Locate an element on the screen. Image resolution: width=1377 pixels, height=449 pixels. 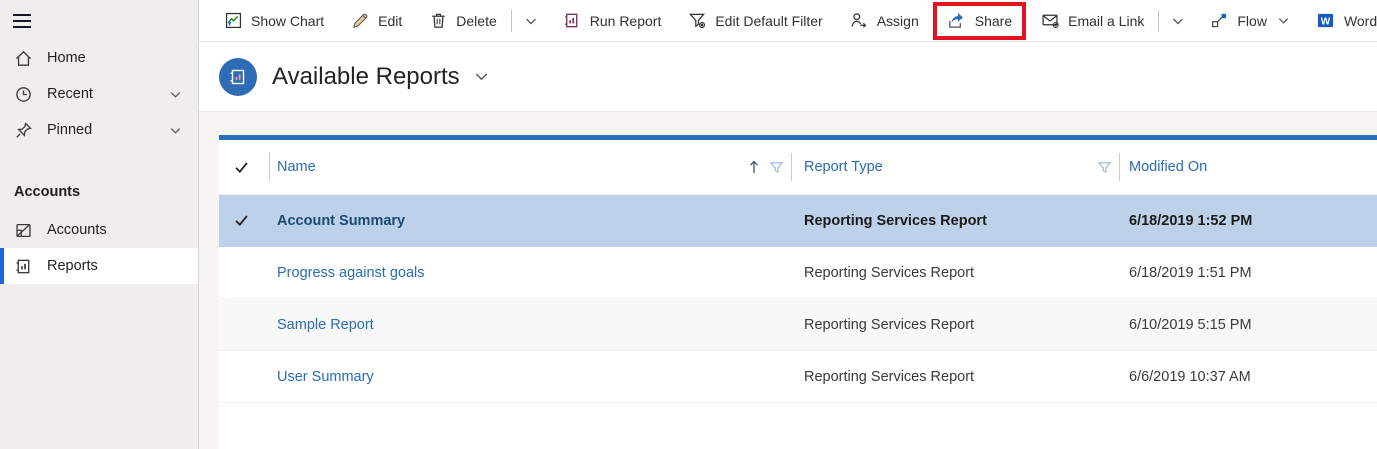
toolbar-button-label: Edit Default Filter is located at coordinates (769, 20).